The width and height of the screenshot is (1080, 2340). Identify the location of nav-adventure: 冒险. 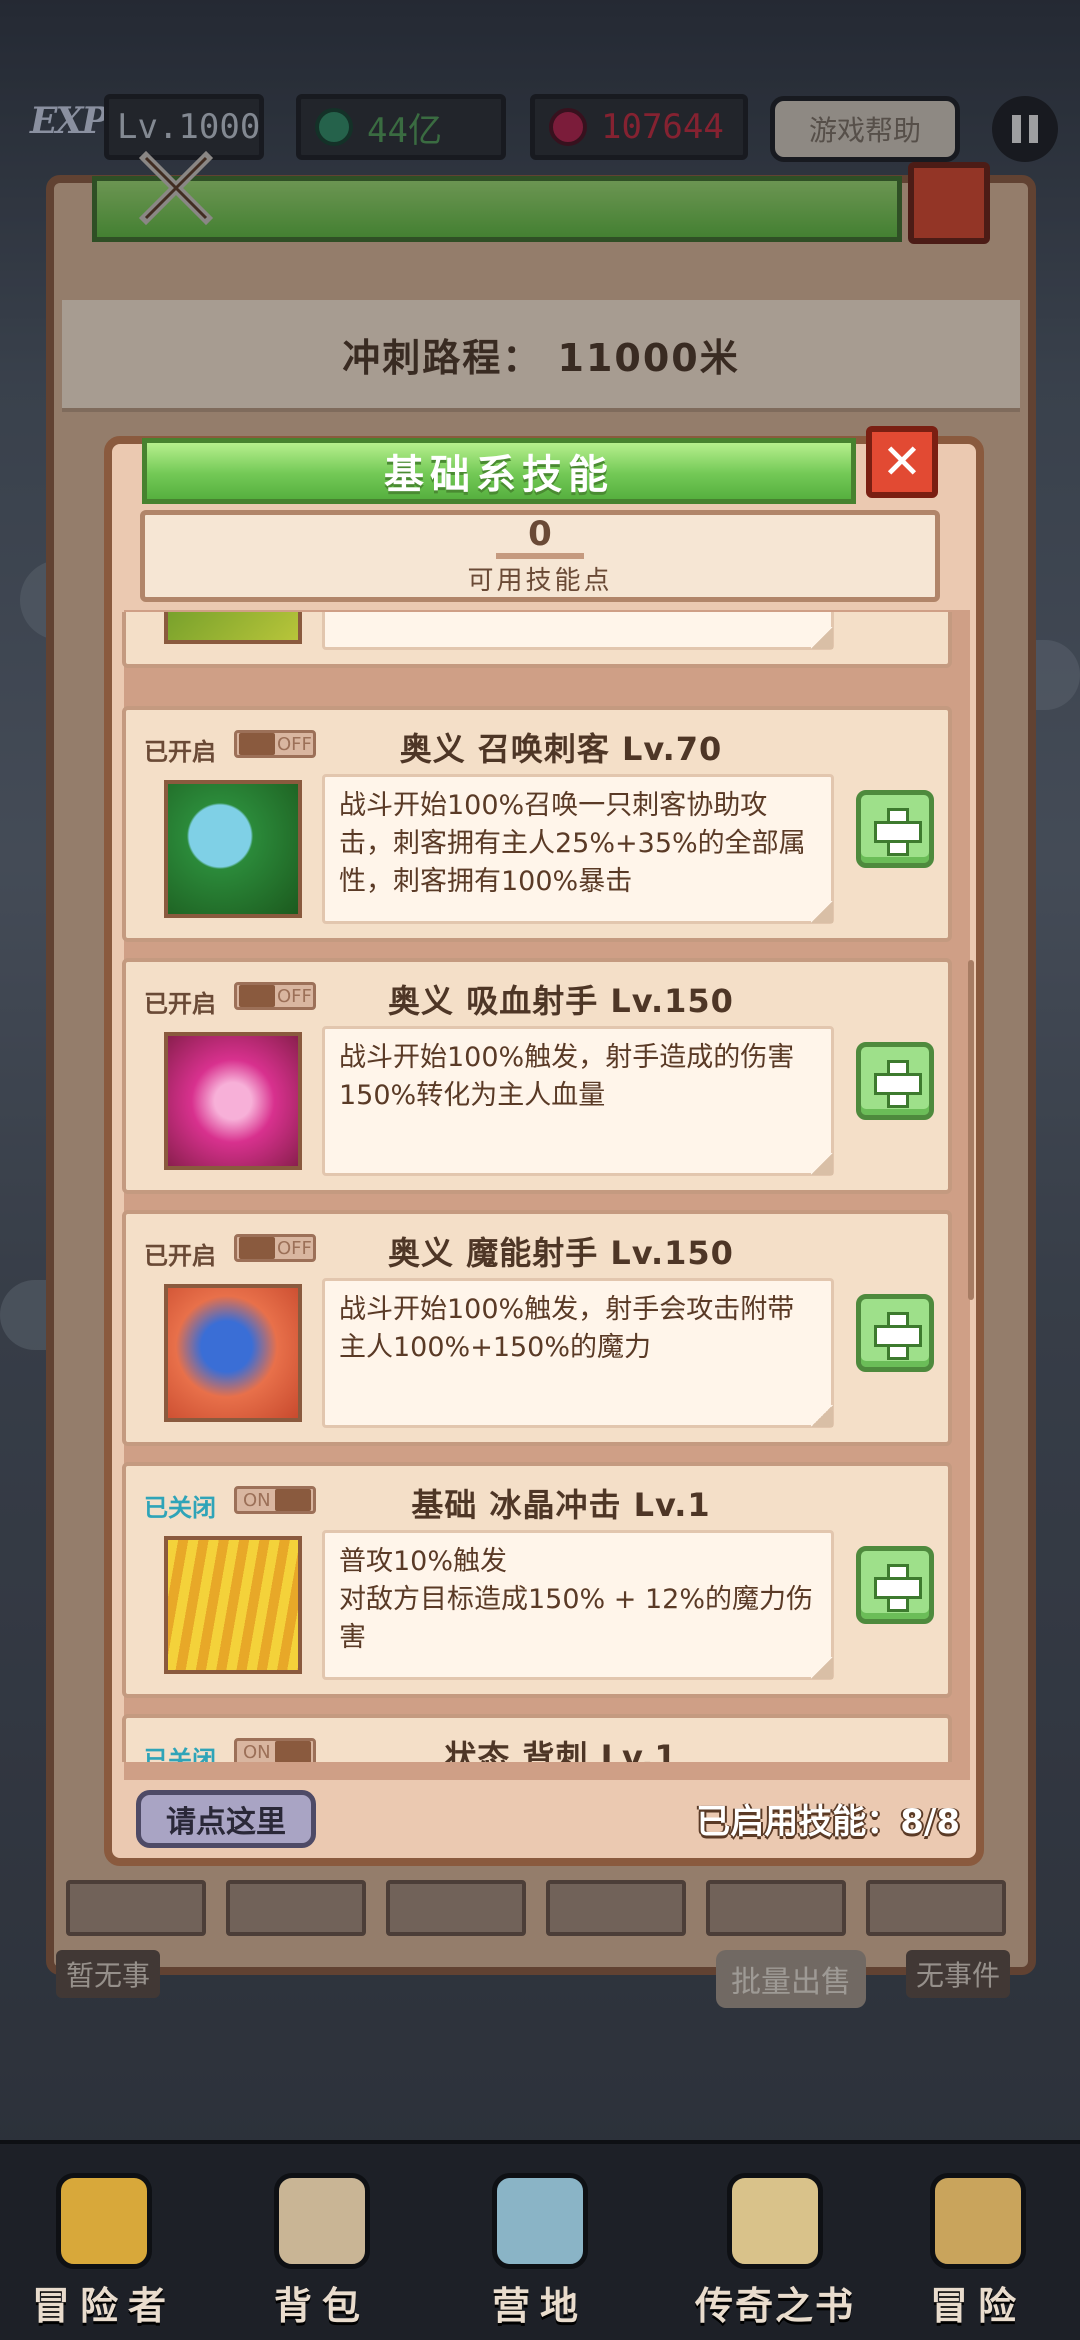
(978, 2245).